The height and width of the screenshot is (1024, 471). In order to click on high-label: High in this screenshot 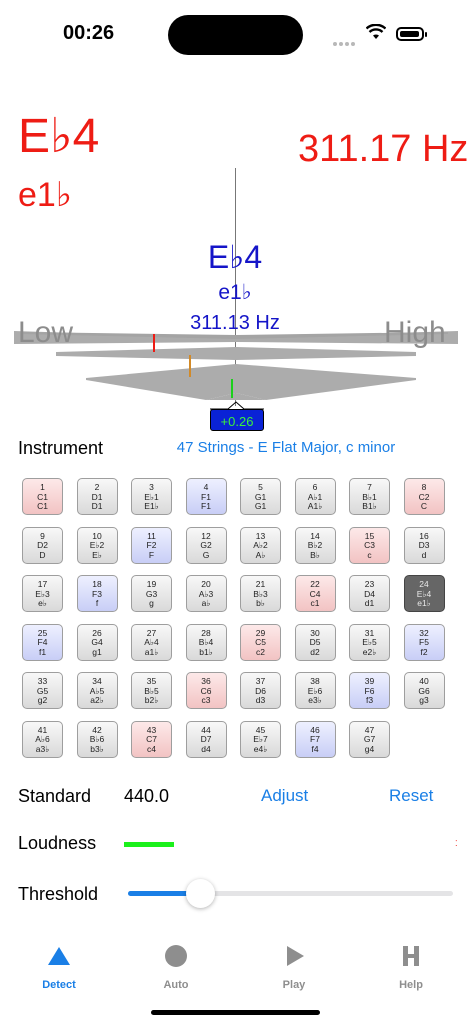, I will do `click(415, 332)`.